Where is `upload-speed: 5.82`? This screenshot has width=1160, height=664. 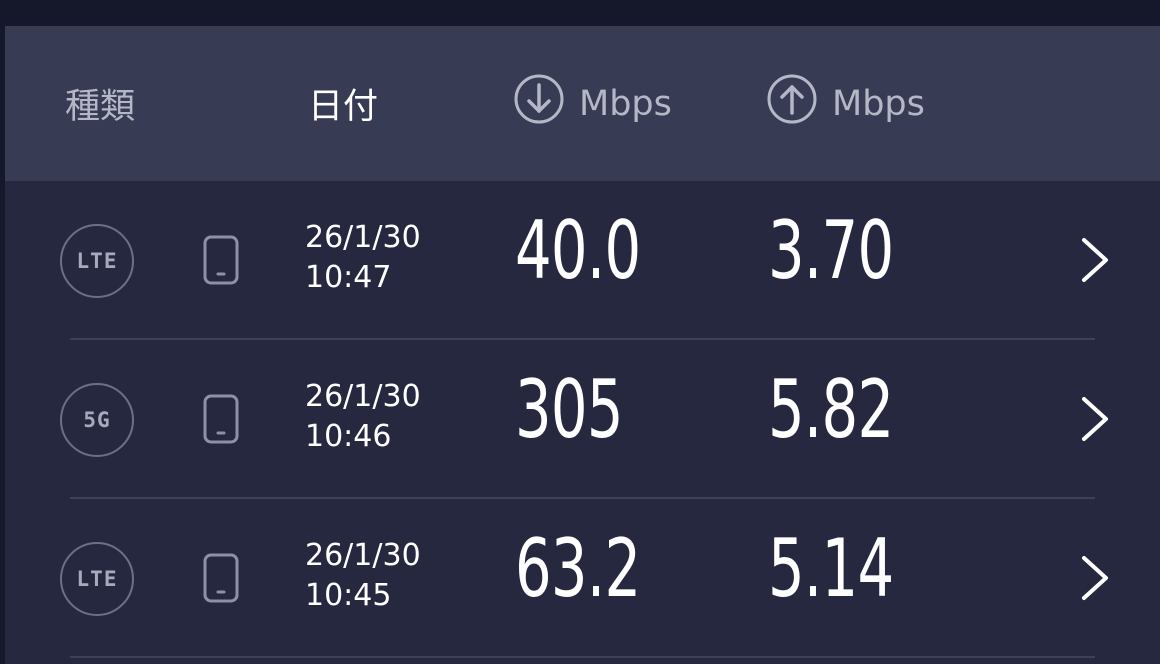
upload-speed: 5.82 is located at coordinates (831, 409).